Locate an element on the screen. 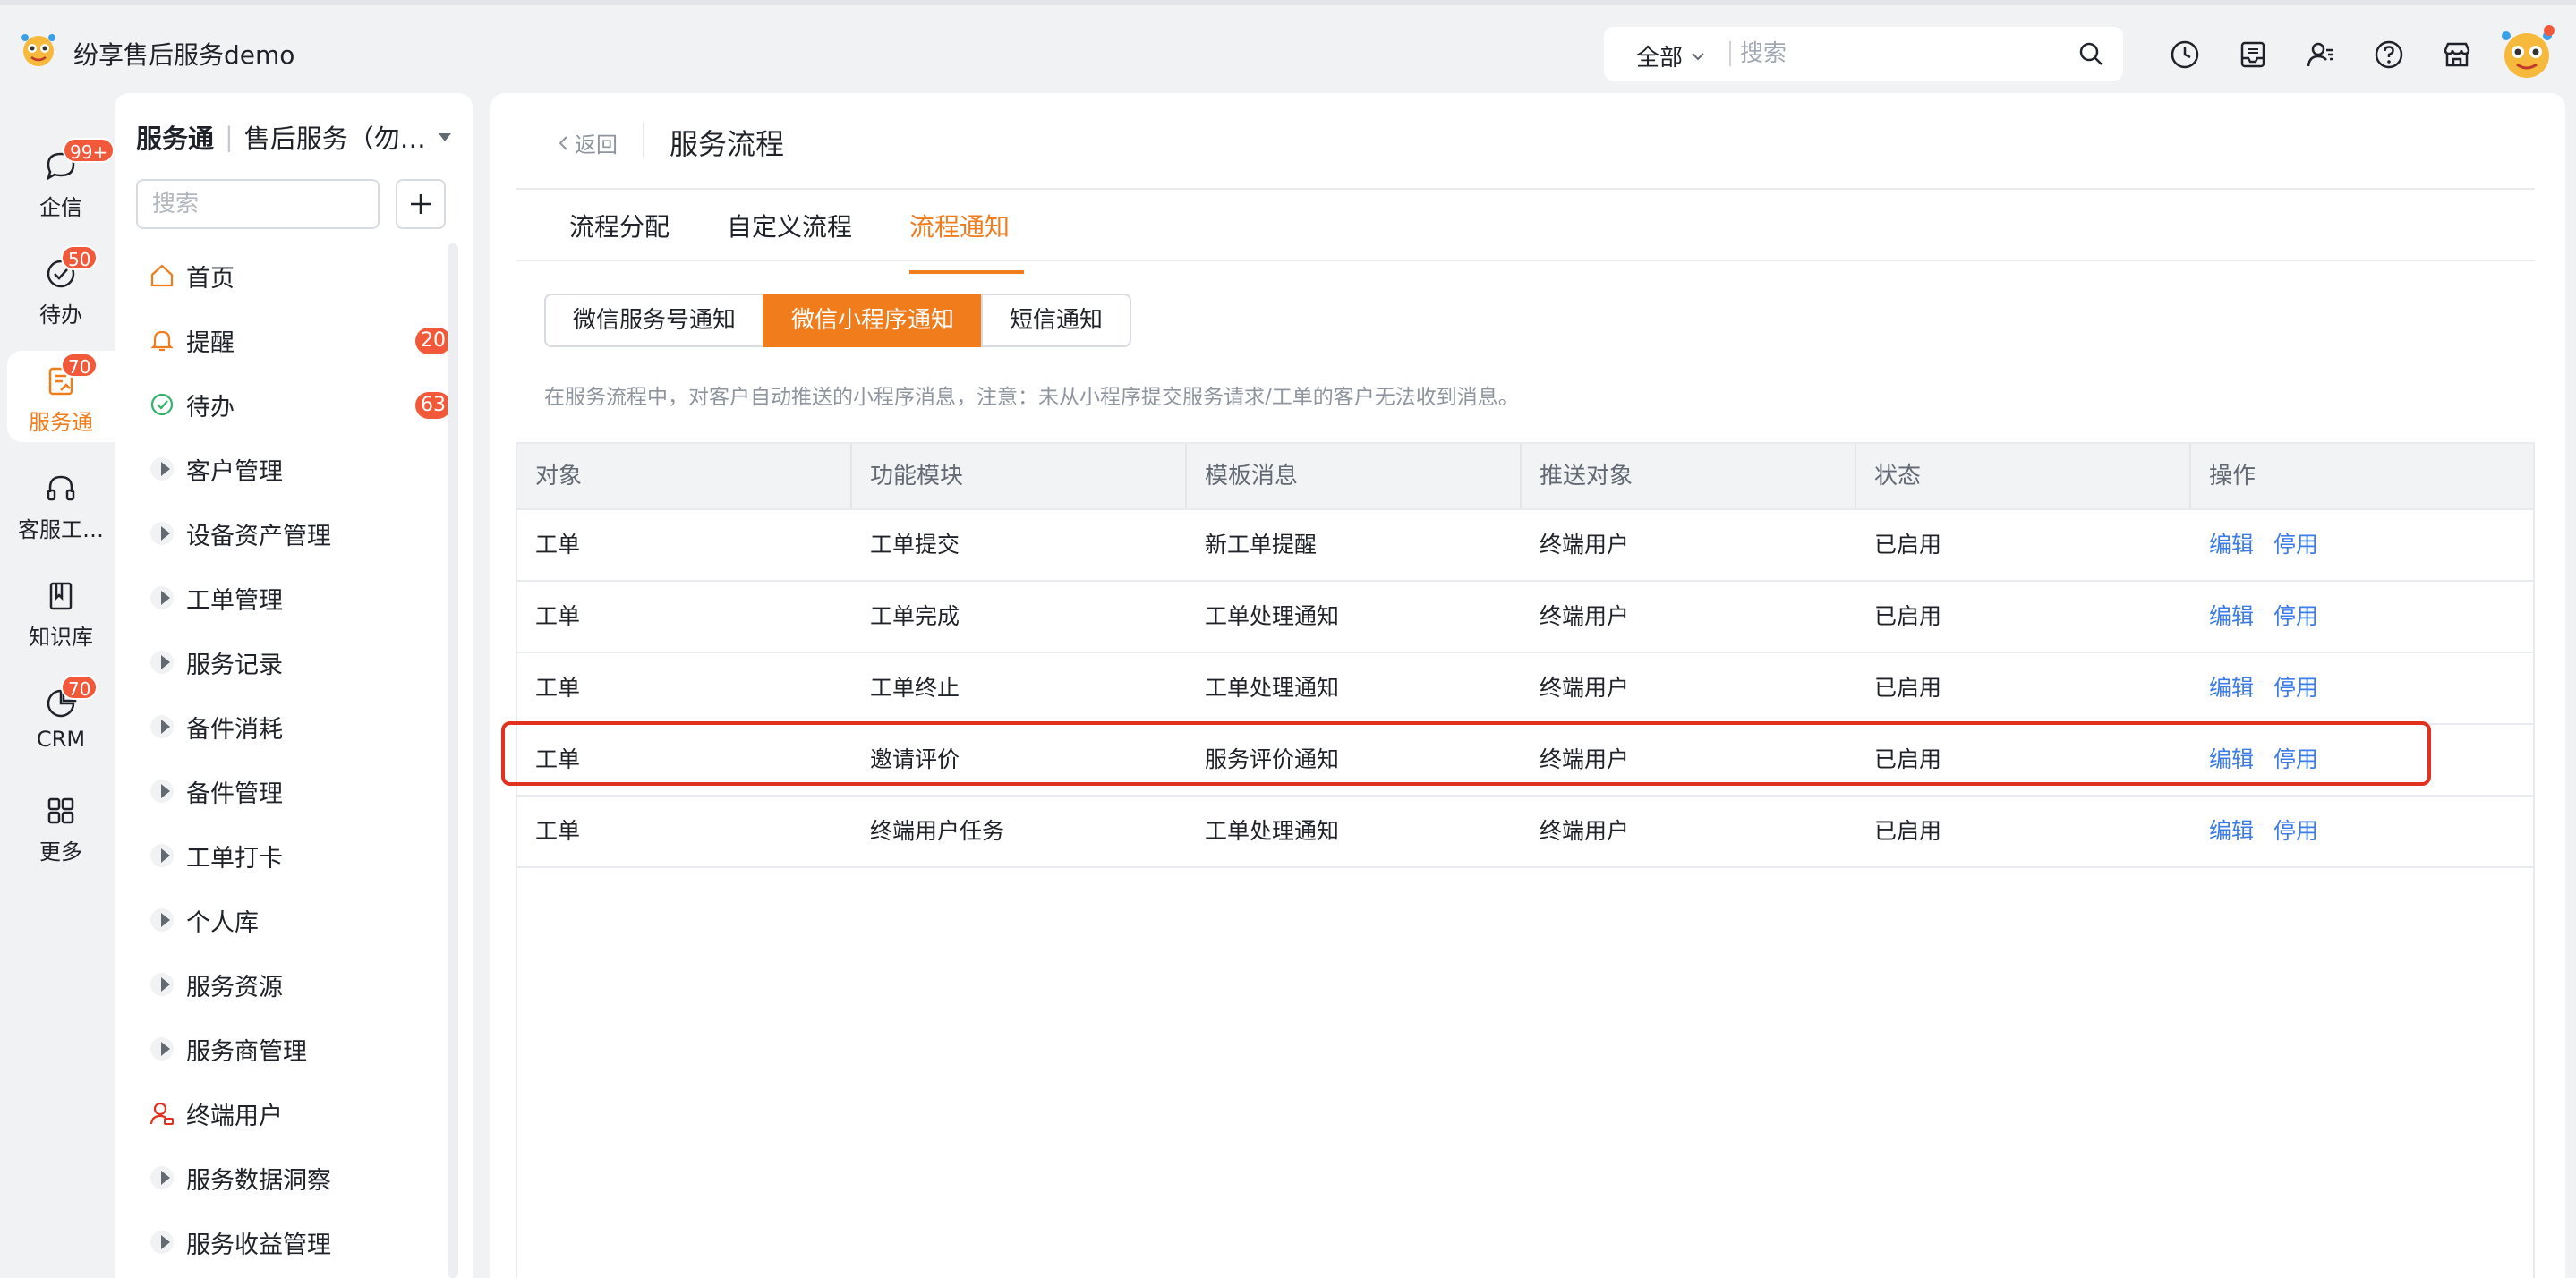  sidebar-item-label: 待办 is located at coordinates (210, 407).